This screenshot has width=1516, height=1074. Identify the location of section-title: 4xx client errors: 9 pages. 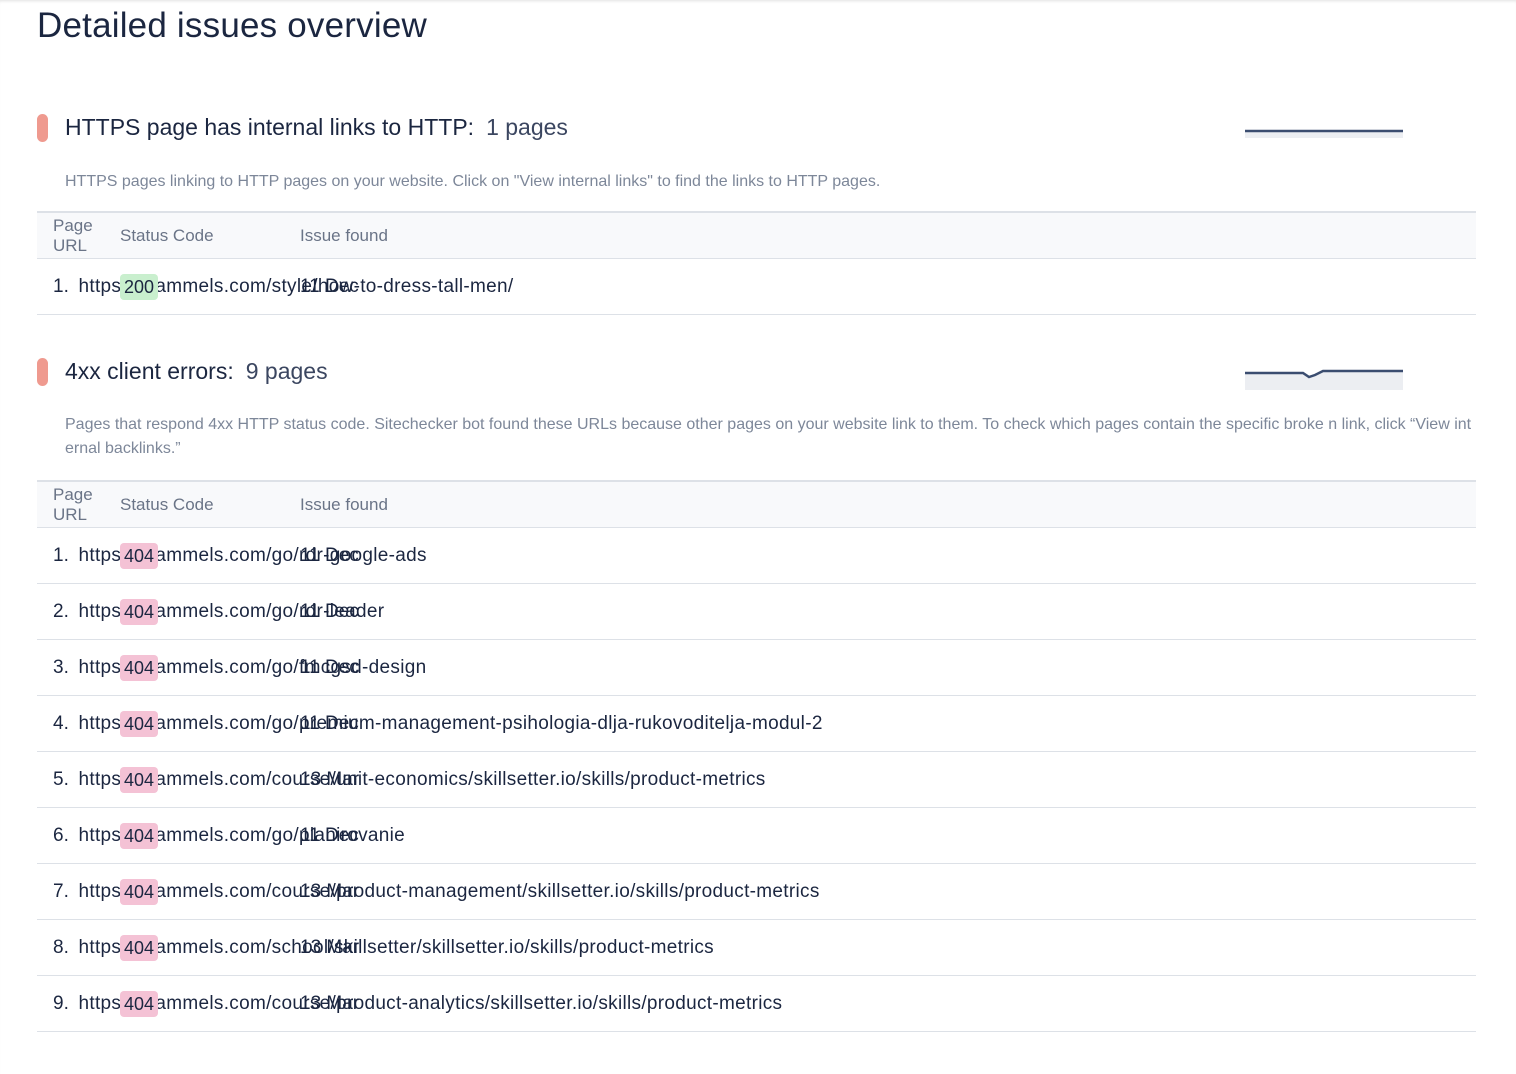
(196, 371).